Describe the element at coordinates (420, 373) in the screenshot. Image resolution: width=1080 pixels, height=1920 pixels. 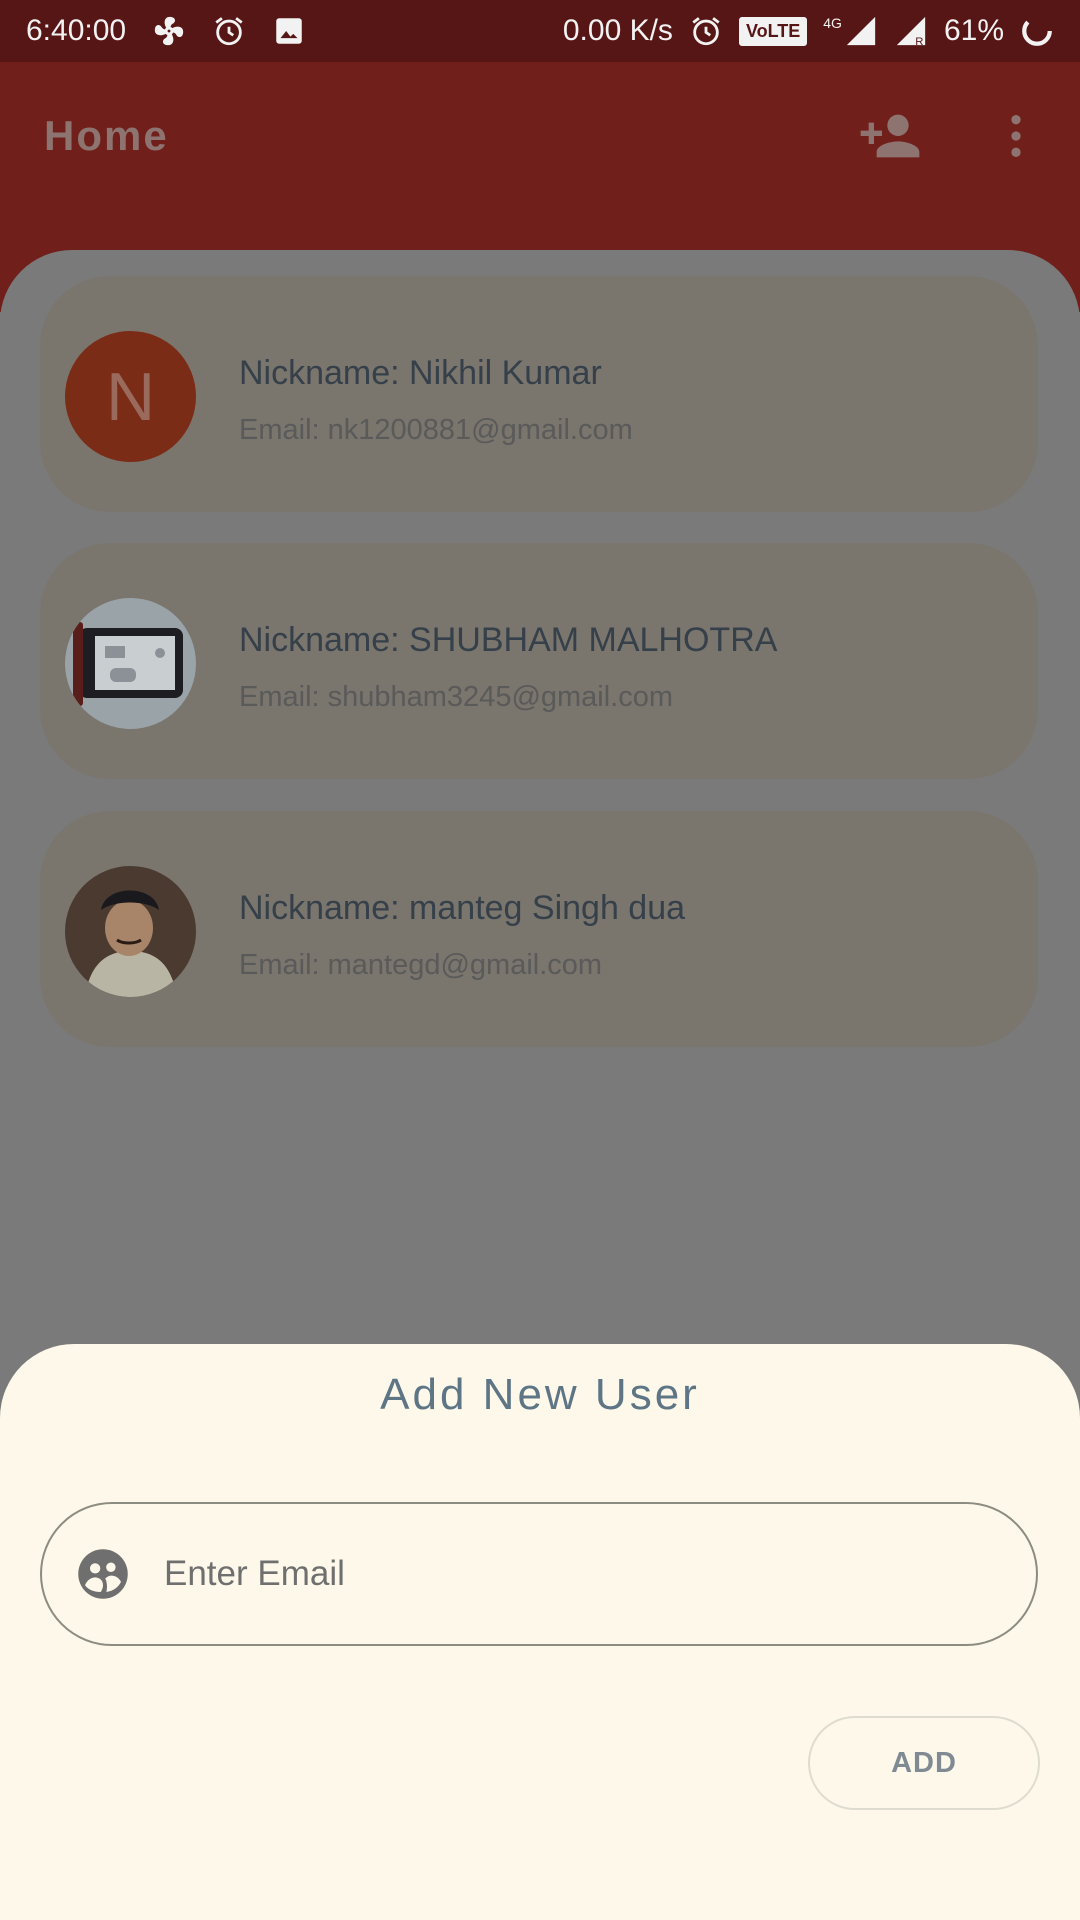
I see `user-nickname: Nickname: Nikhil Kumar` at that location.